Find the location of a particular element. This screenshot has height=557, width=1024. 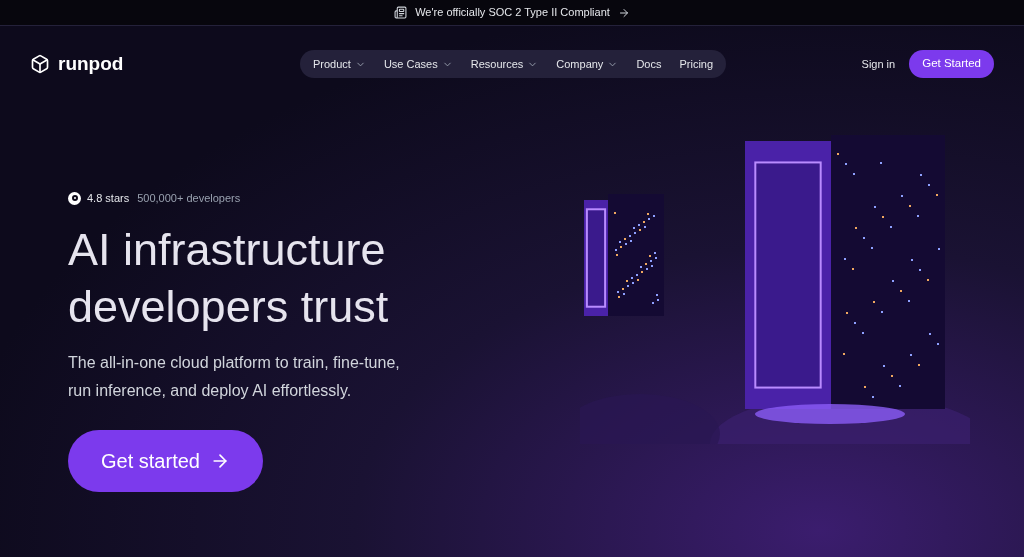

cube-logo-icon is located at coordinates (40, 64).